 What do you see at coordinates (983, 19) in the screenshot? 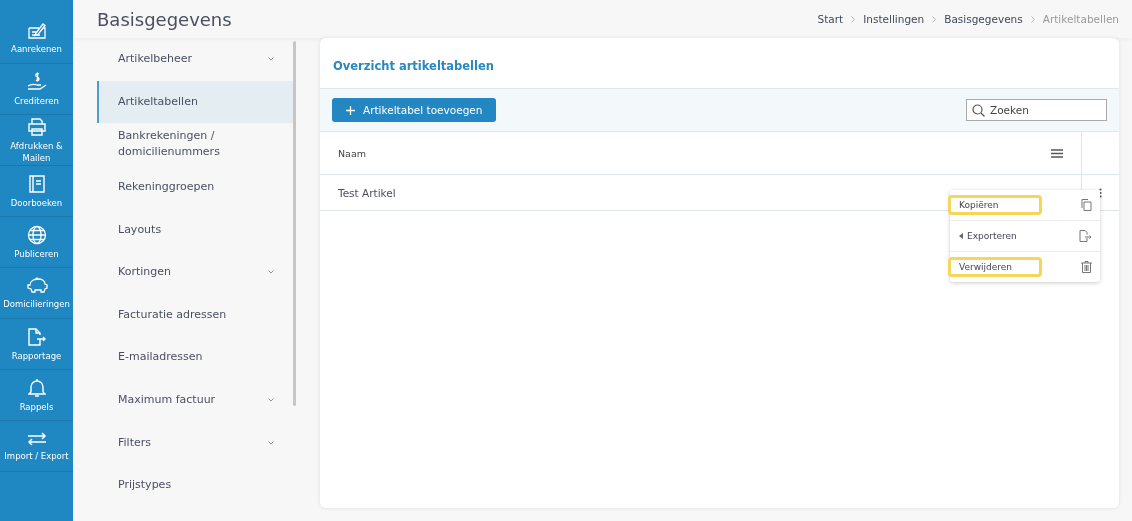
I see `breadcrumb-link: Basisgegevens` at bounding box center [983, 19].